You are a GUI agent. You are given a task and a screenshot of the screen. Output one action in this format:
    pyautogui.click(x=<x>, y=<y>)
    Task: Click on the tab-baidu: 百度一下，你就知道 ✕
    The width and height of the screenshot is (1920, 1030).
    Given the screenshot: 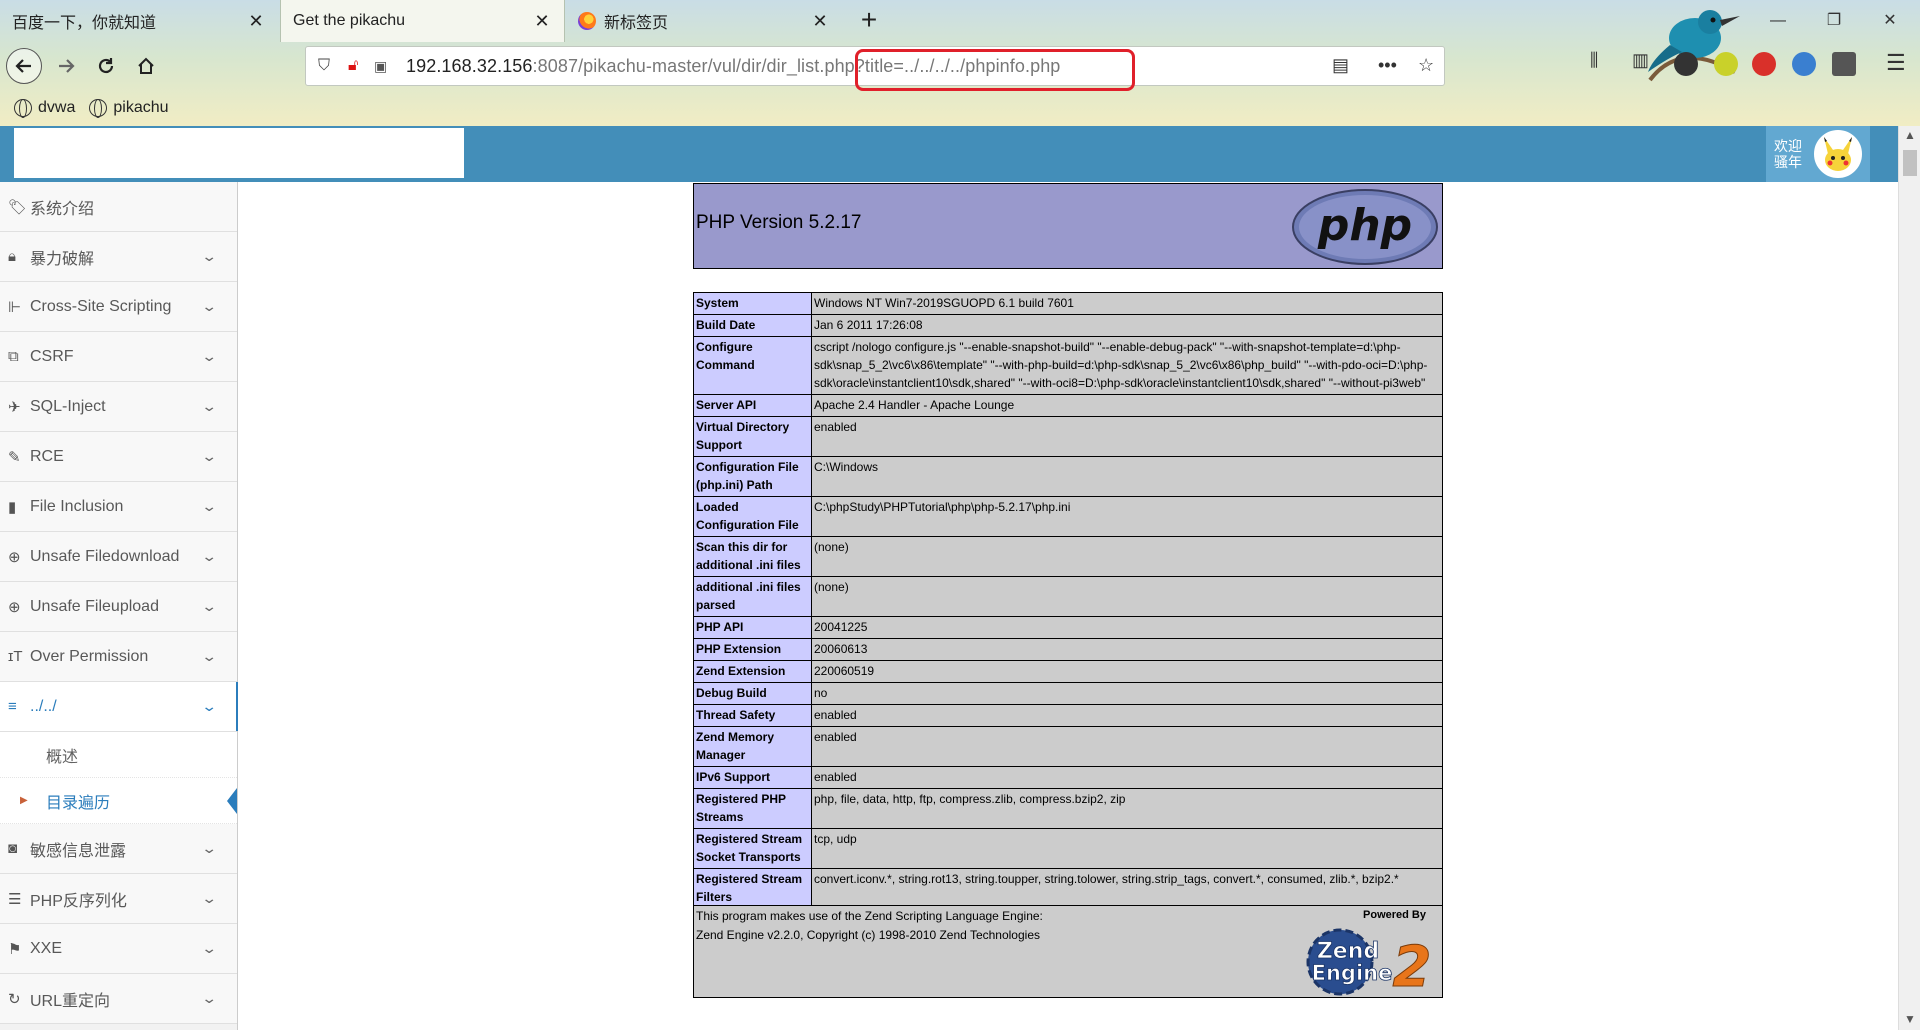 What is the action you would take?
    pyautogui.click(x=139, y=21)
    